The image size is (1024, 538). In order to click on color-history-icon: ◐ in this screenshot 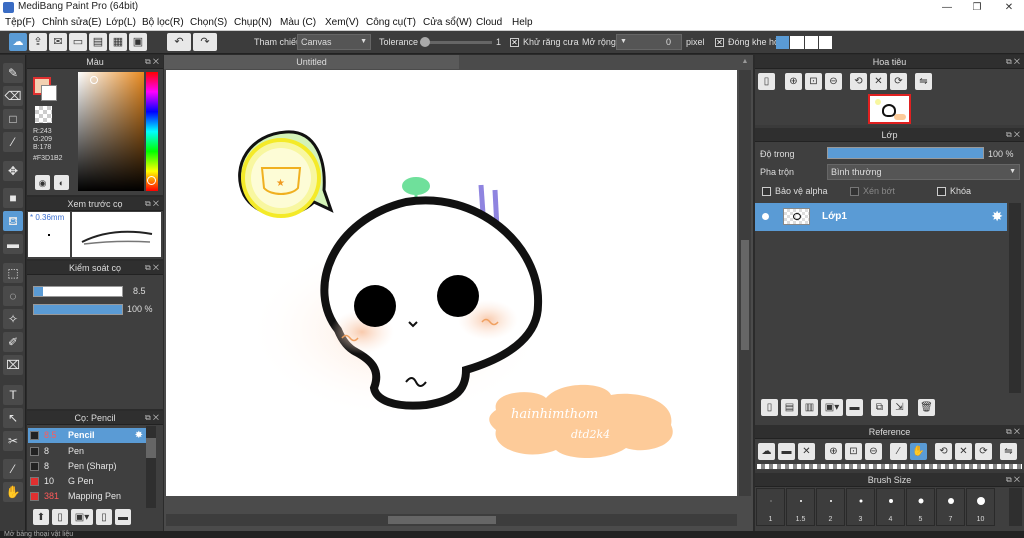, I will do `click(61, 182)`.